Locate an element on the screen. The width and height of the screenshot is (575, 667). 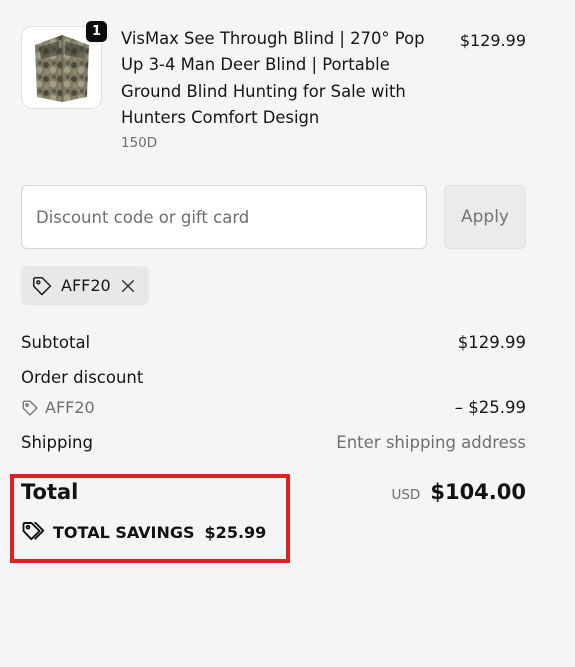
product-price: $129.99 is located at coordinates (492, 40).